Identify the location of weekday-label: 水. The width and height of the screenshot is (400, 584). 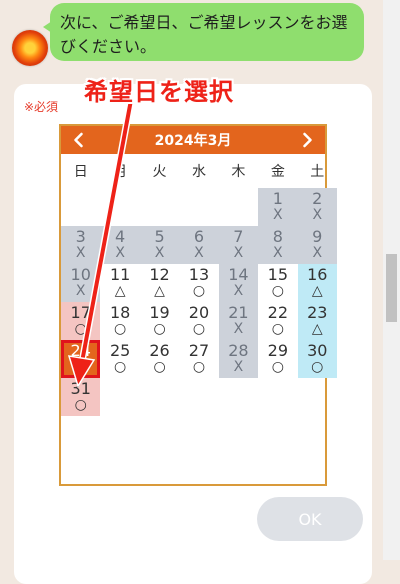
(198, 172).